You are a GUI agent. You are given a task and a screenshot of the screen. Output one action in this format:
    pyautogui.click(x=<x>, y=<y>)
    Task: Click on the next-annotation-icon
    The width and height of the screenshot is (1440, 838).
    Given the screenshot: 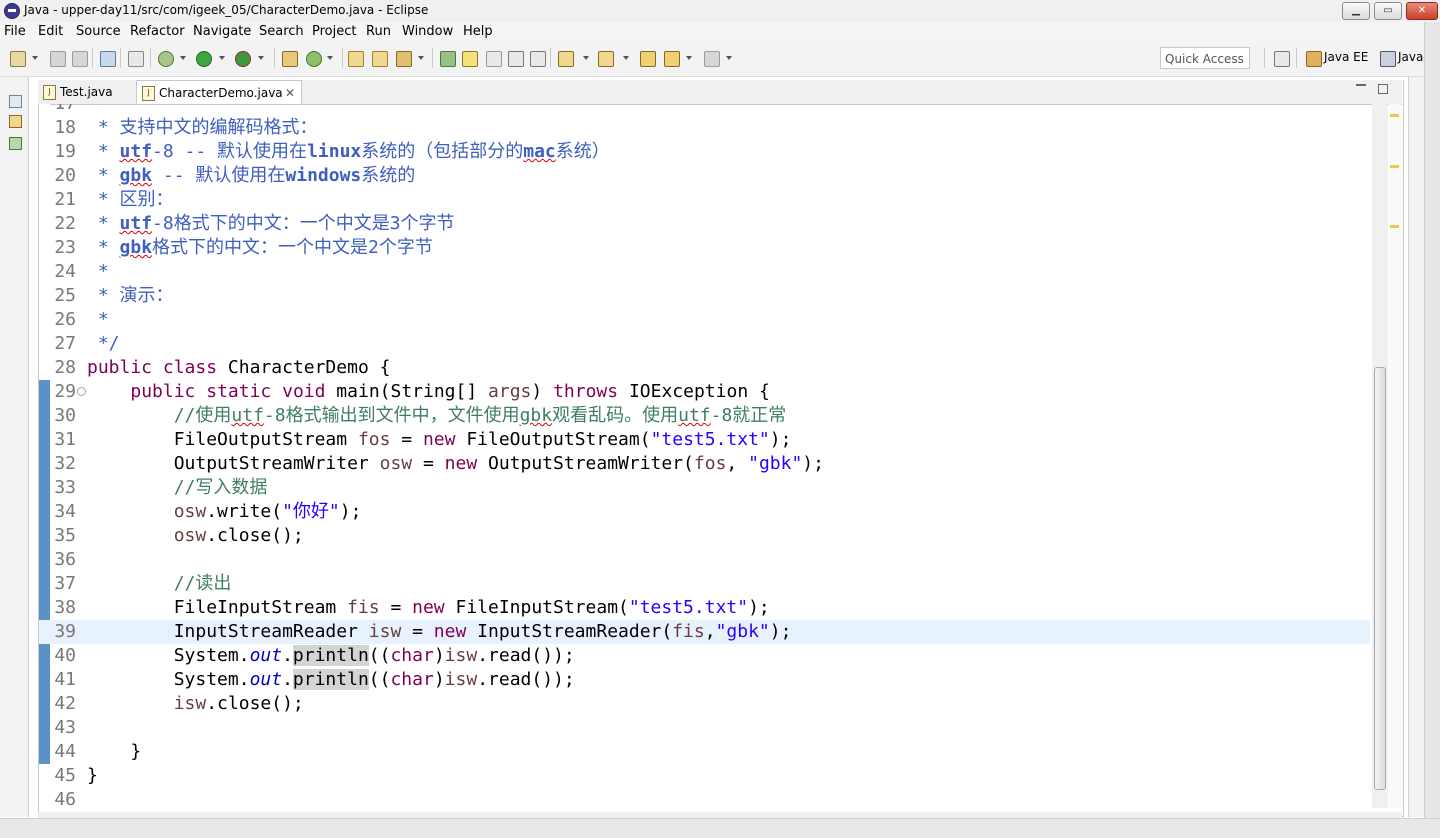 What is the action you would take?
    pyautogui.click(x=566, y=59)
    